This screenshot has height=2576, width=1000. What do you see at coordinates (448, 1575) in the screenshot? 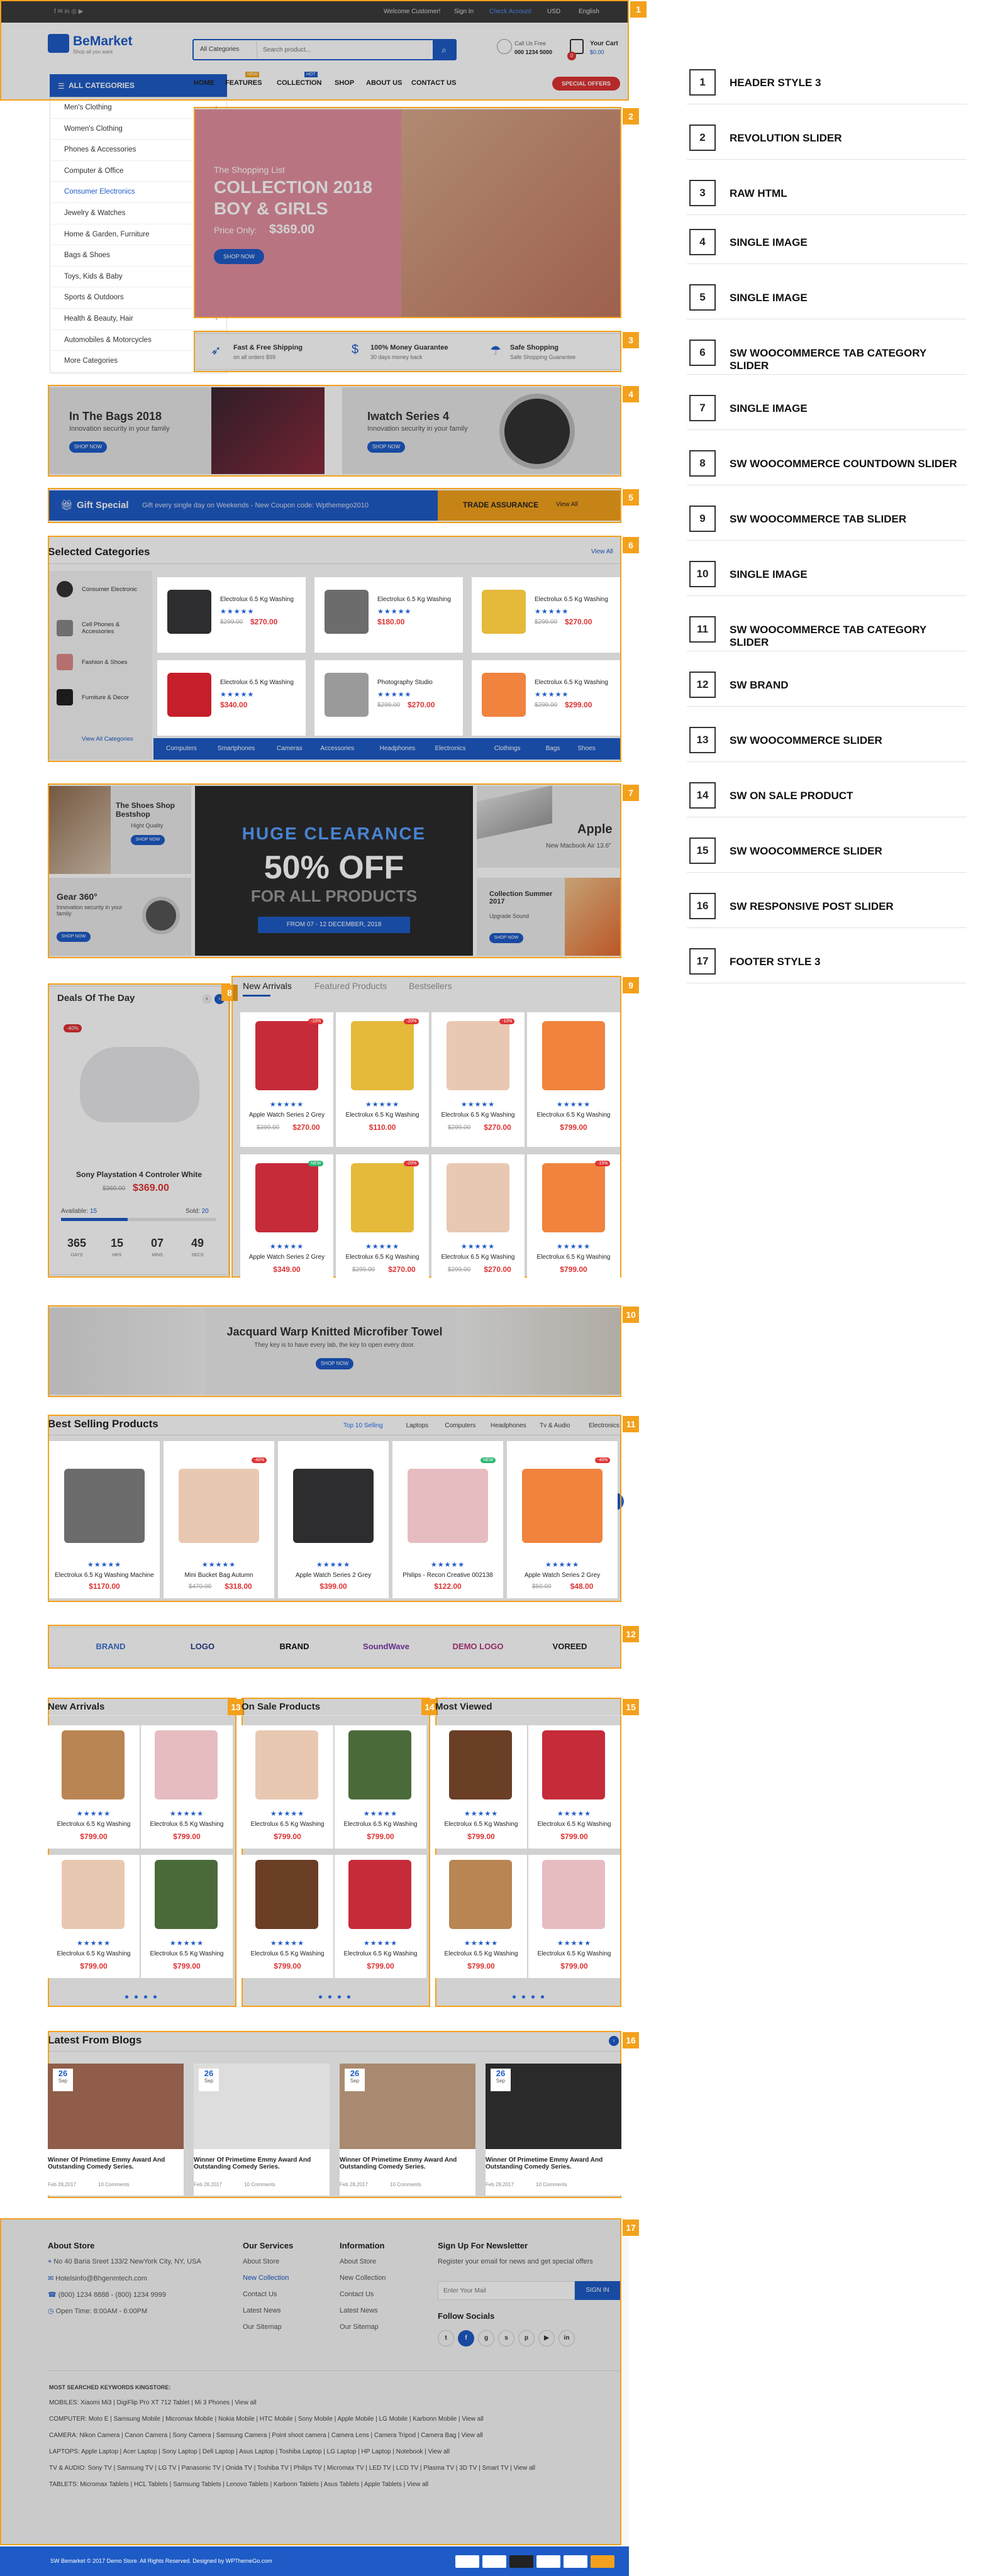
I see `product-name: Philips - Recon Creative 002138` at bounding box center [448, 1575].